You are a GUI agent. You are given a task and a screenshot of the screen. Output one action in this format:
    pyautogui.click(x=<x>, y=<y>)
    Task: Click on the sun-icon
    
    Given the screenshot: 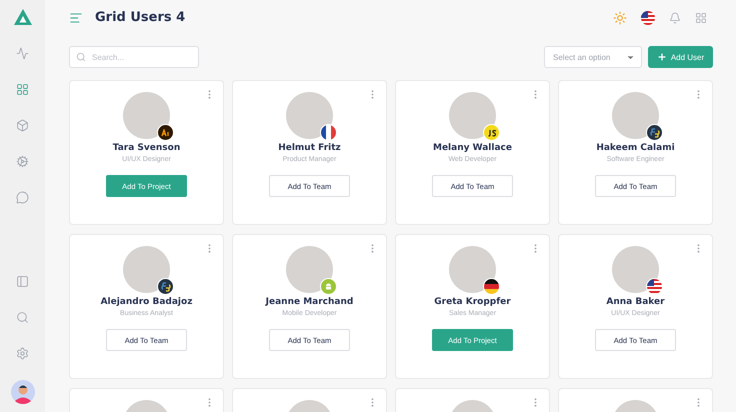 What is the action you would take?
    pyautogui.click(x=620, y=17)
    